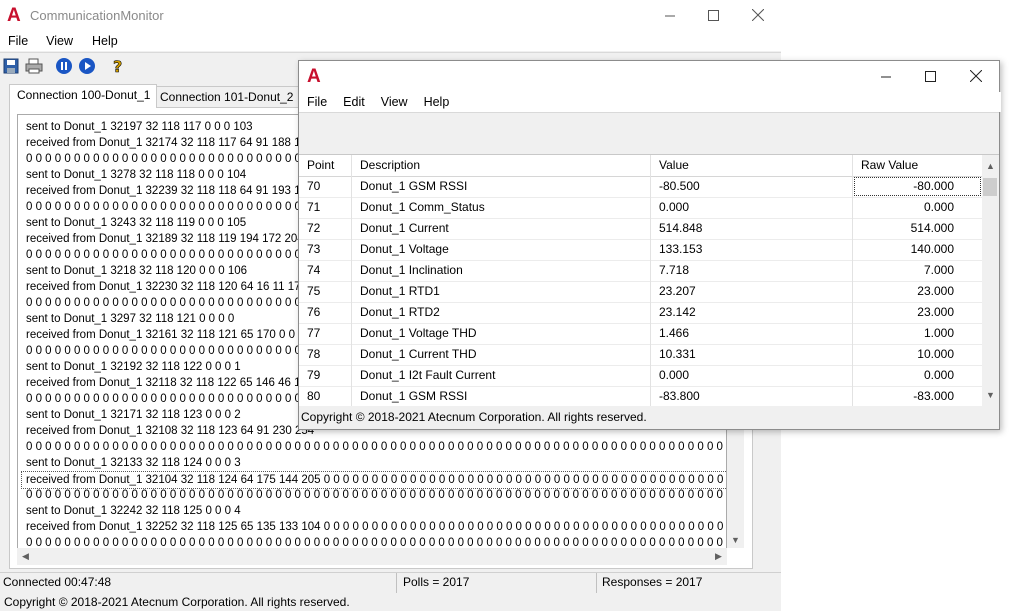 Image resolution: width=1027 pixels, height=611 pixels. I want to click on log-horizontal-scrollbar: ◀ ▶, so click(372, 556).